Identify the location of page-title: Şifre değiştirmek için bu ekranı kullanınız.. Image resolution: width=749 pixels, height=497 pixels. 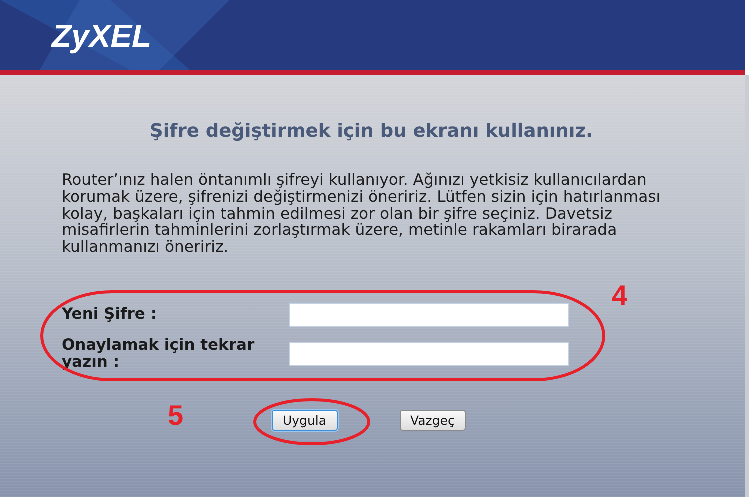
(371, 131).